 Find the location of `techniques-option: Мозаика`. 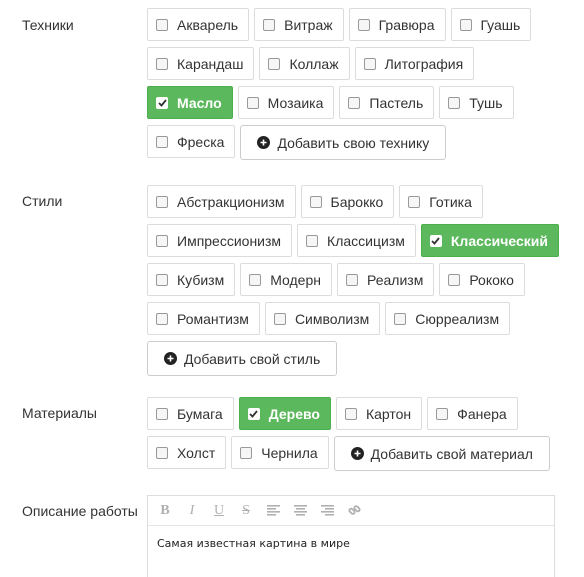

techniques-option: Мозаика is located at coordinates (286, 102).